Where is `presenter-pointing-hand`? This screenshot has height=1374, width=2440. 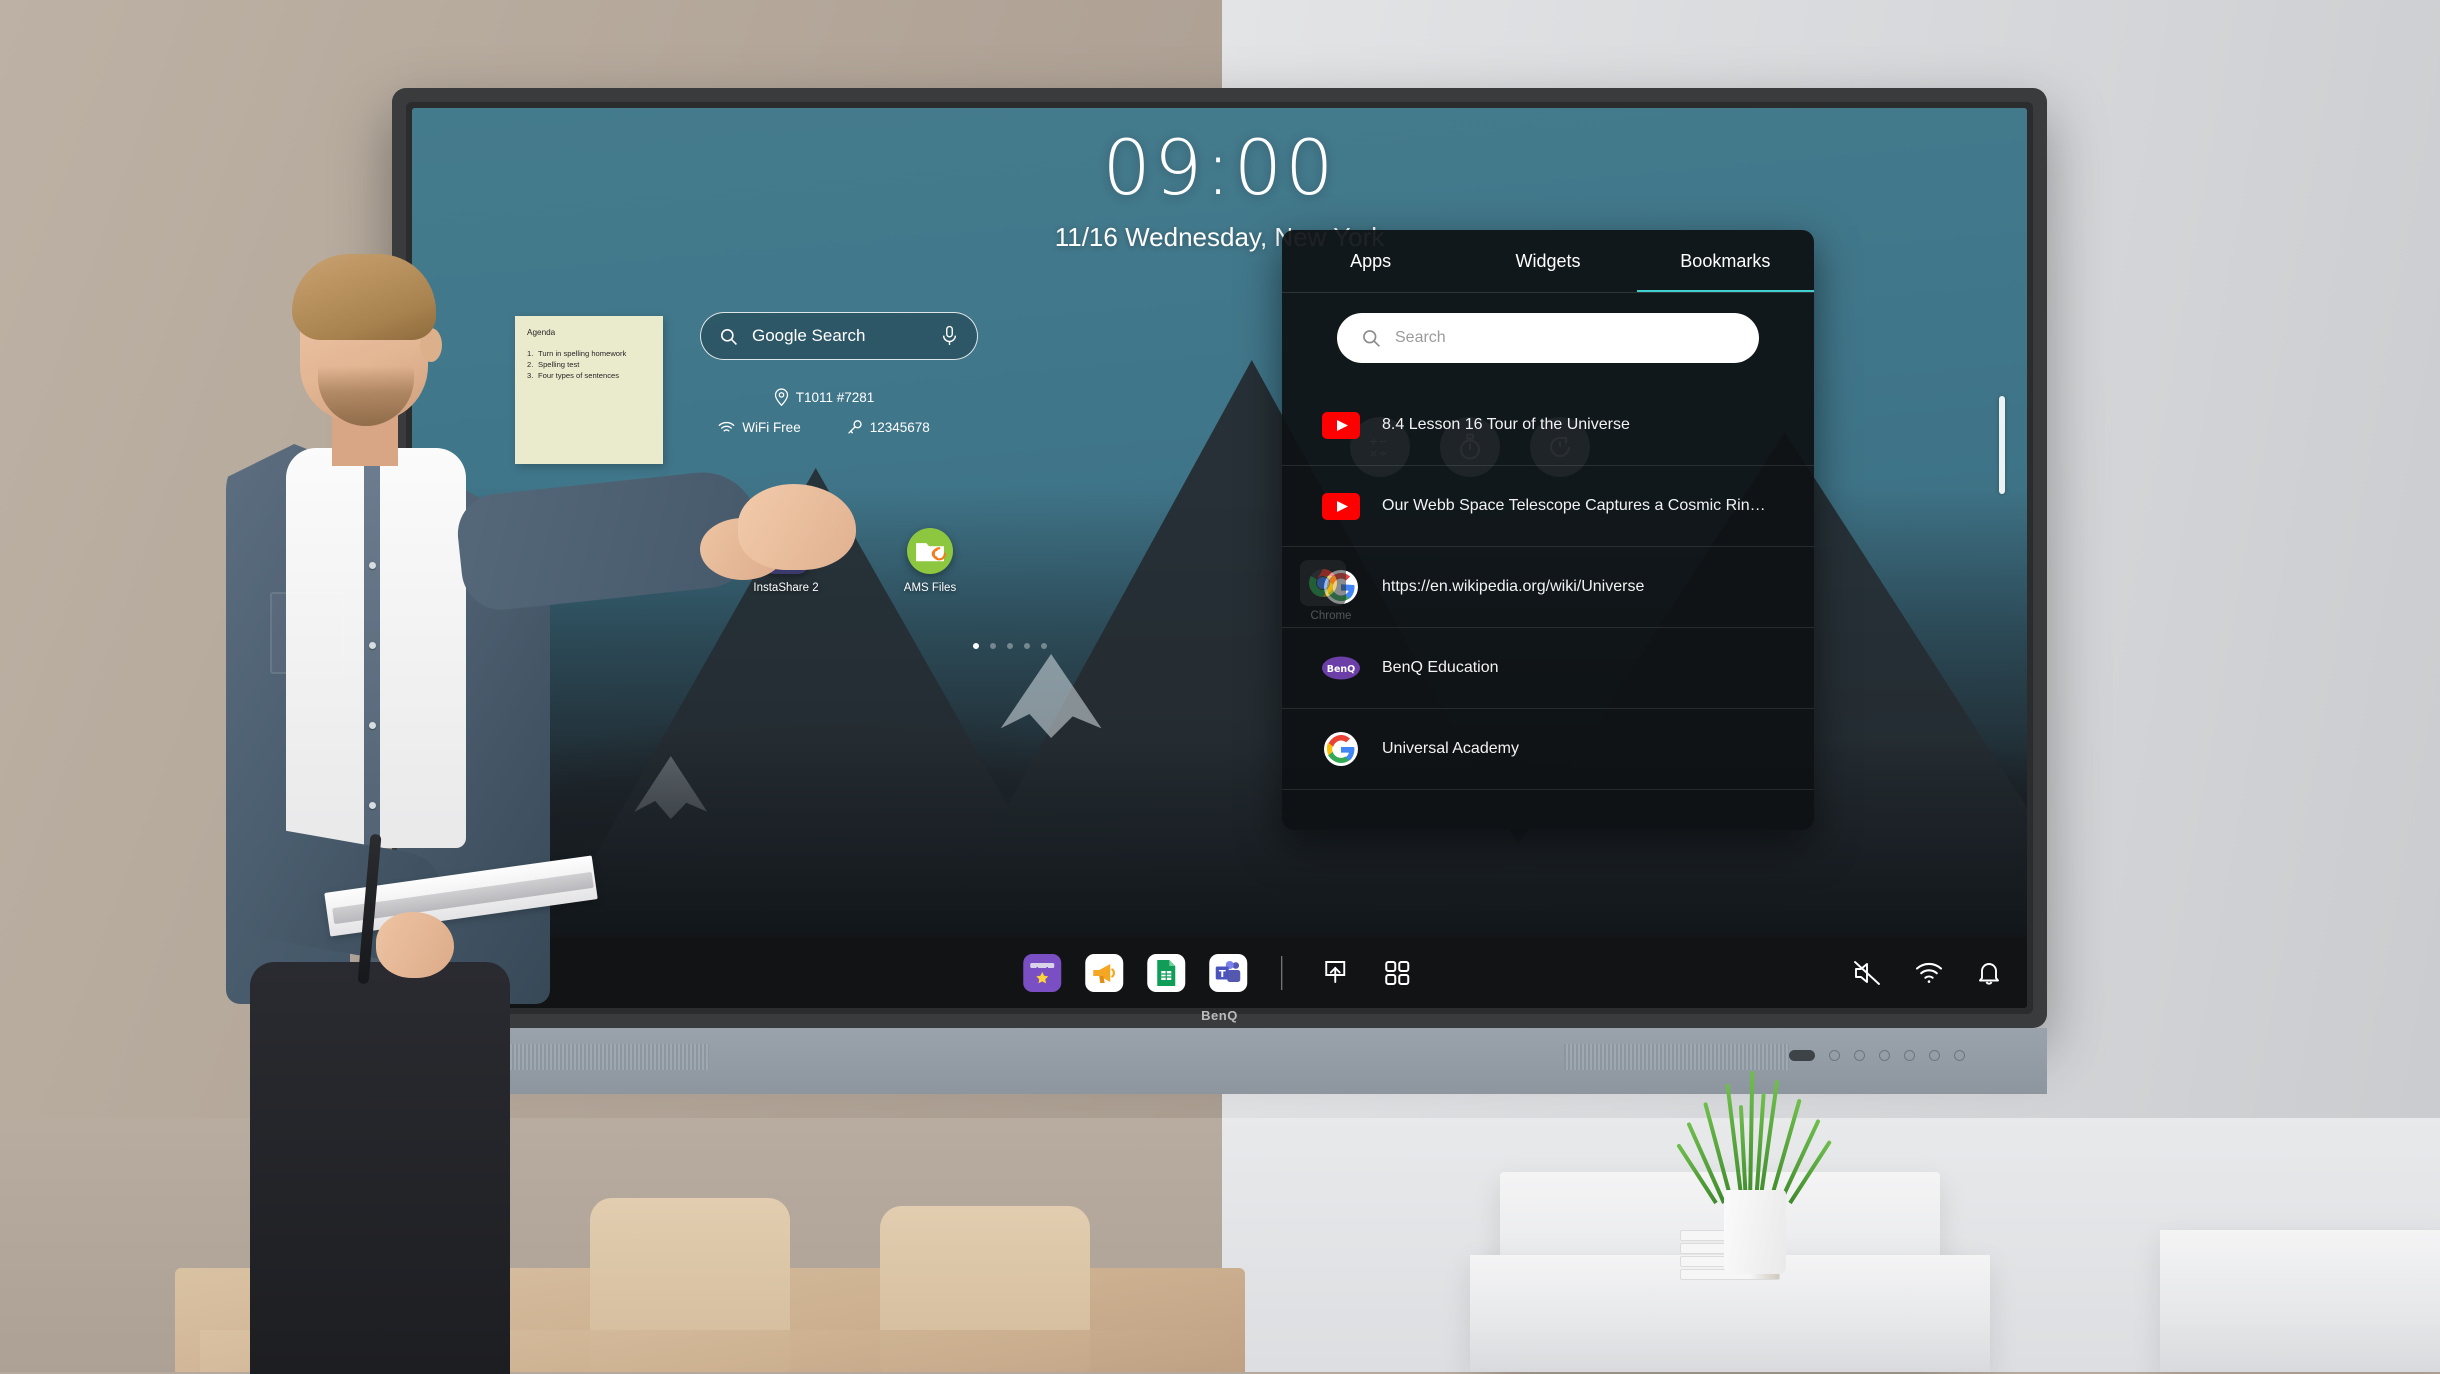
presenter-pointing-hand is located at coordinates (797, 527).